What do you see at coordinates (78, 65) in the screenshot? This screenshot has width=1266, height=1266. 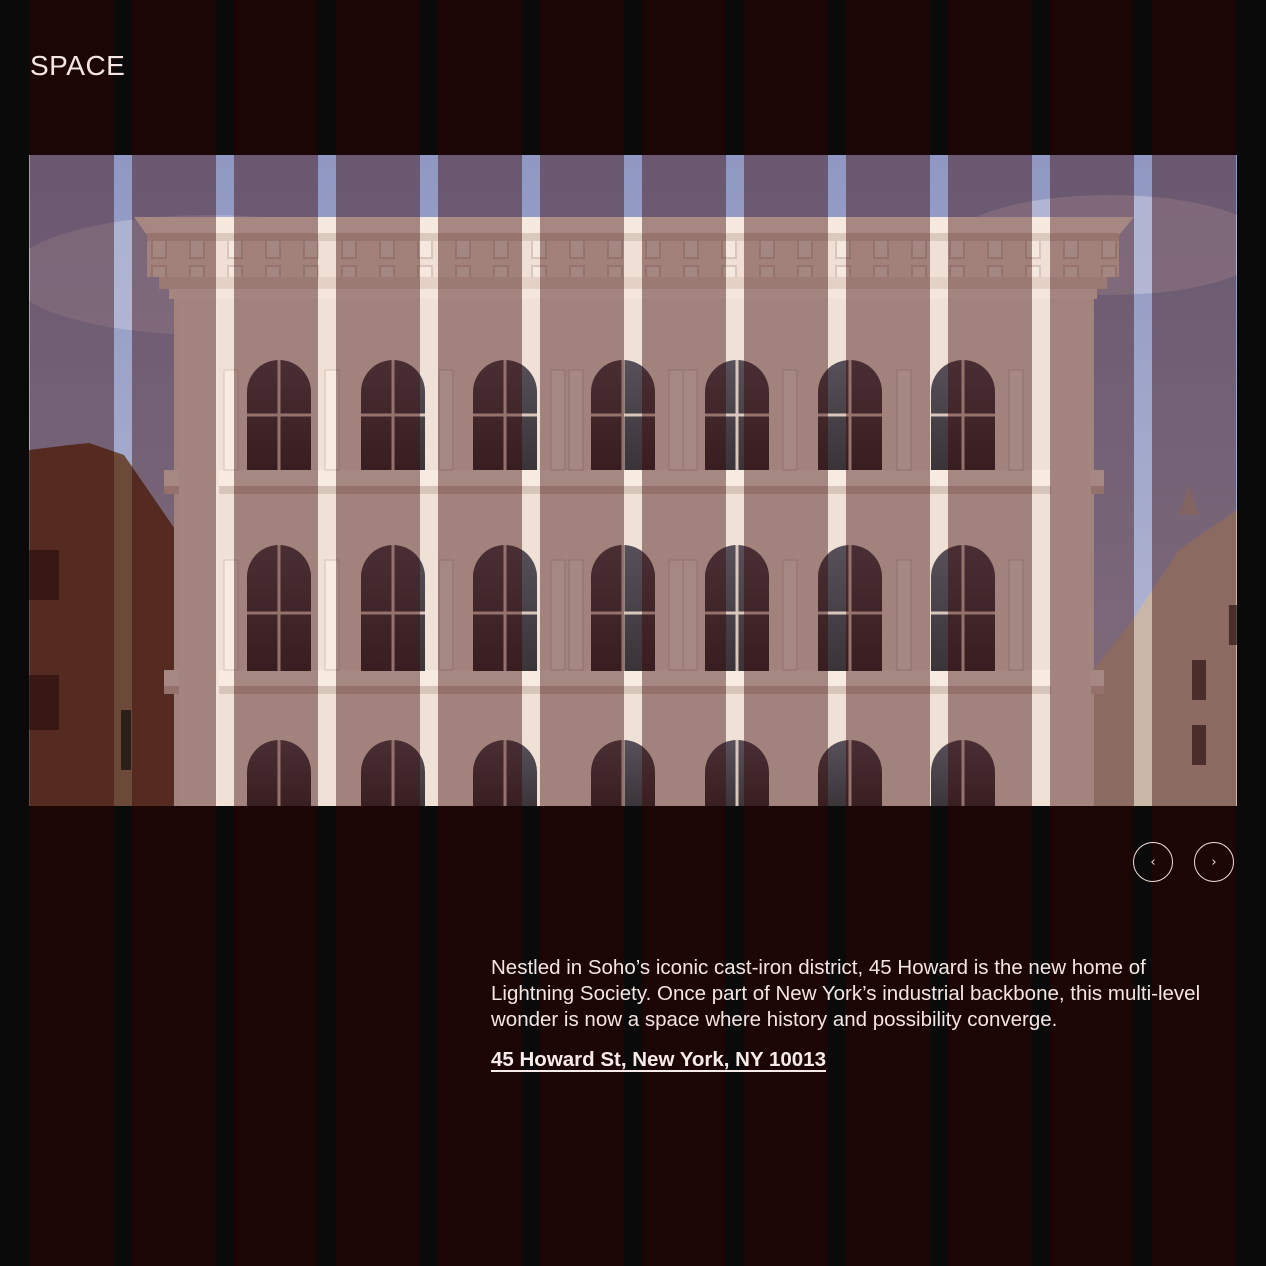 I see `page-title: SPACE` at bounding box center [78, 65].